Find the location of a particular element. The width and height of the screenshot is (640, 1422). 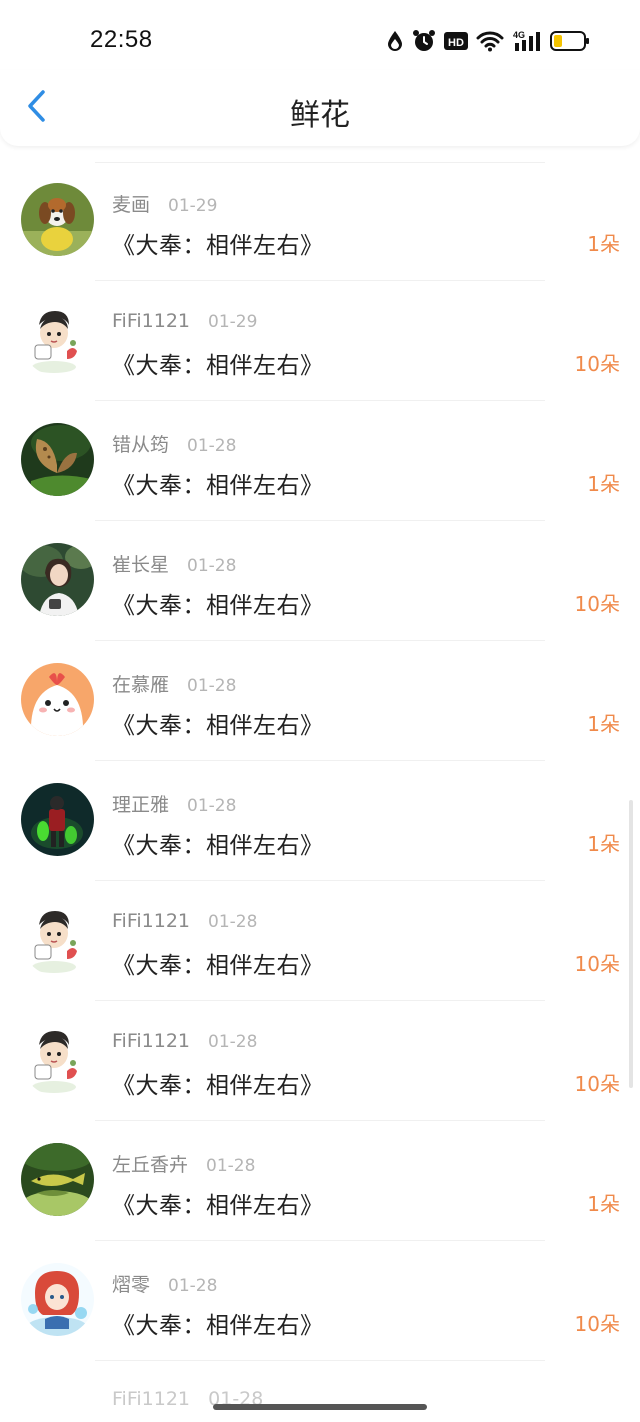

list-item: FiFi1121 01-29 《大奉：相伴左右》 10朵 is located at coordinates (320, 342).